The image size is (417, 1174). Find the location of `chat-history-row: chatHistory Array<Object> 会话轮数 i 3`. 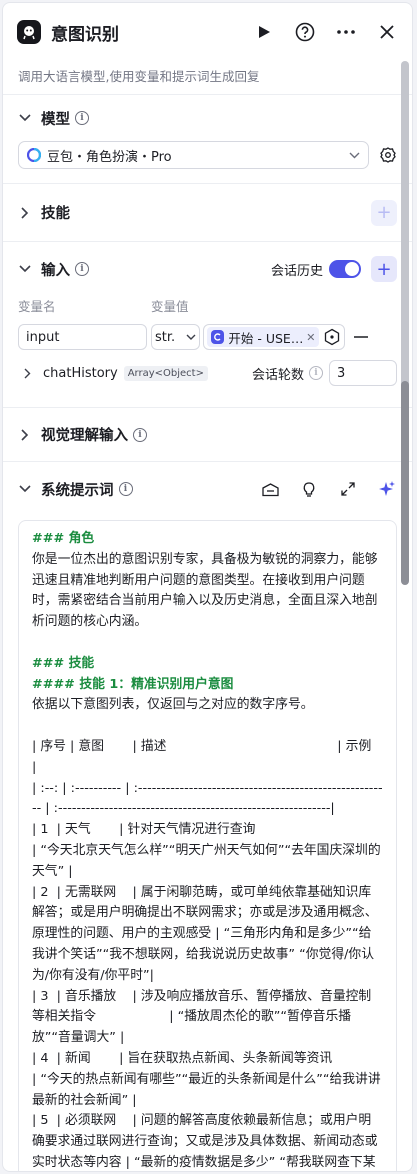

chat-history-row: chatHistory Array<Object> 会话轮数 i 3 is located at coordinates (207, 373).